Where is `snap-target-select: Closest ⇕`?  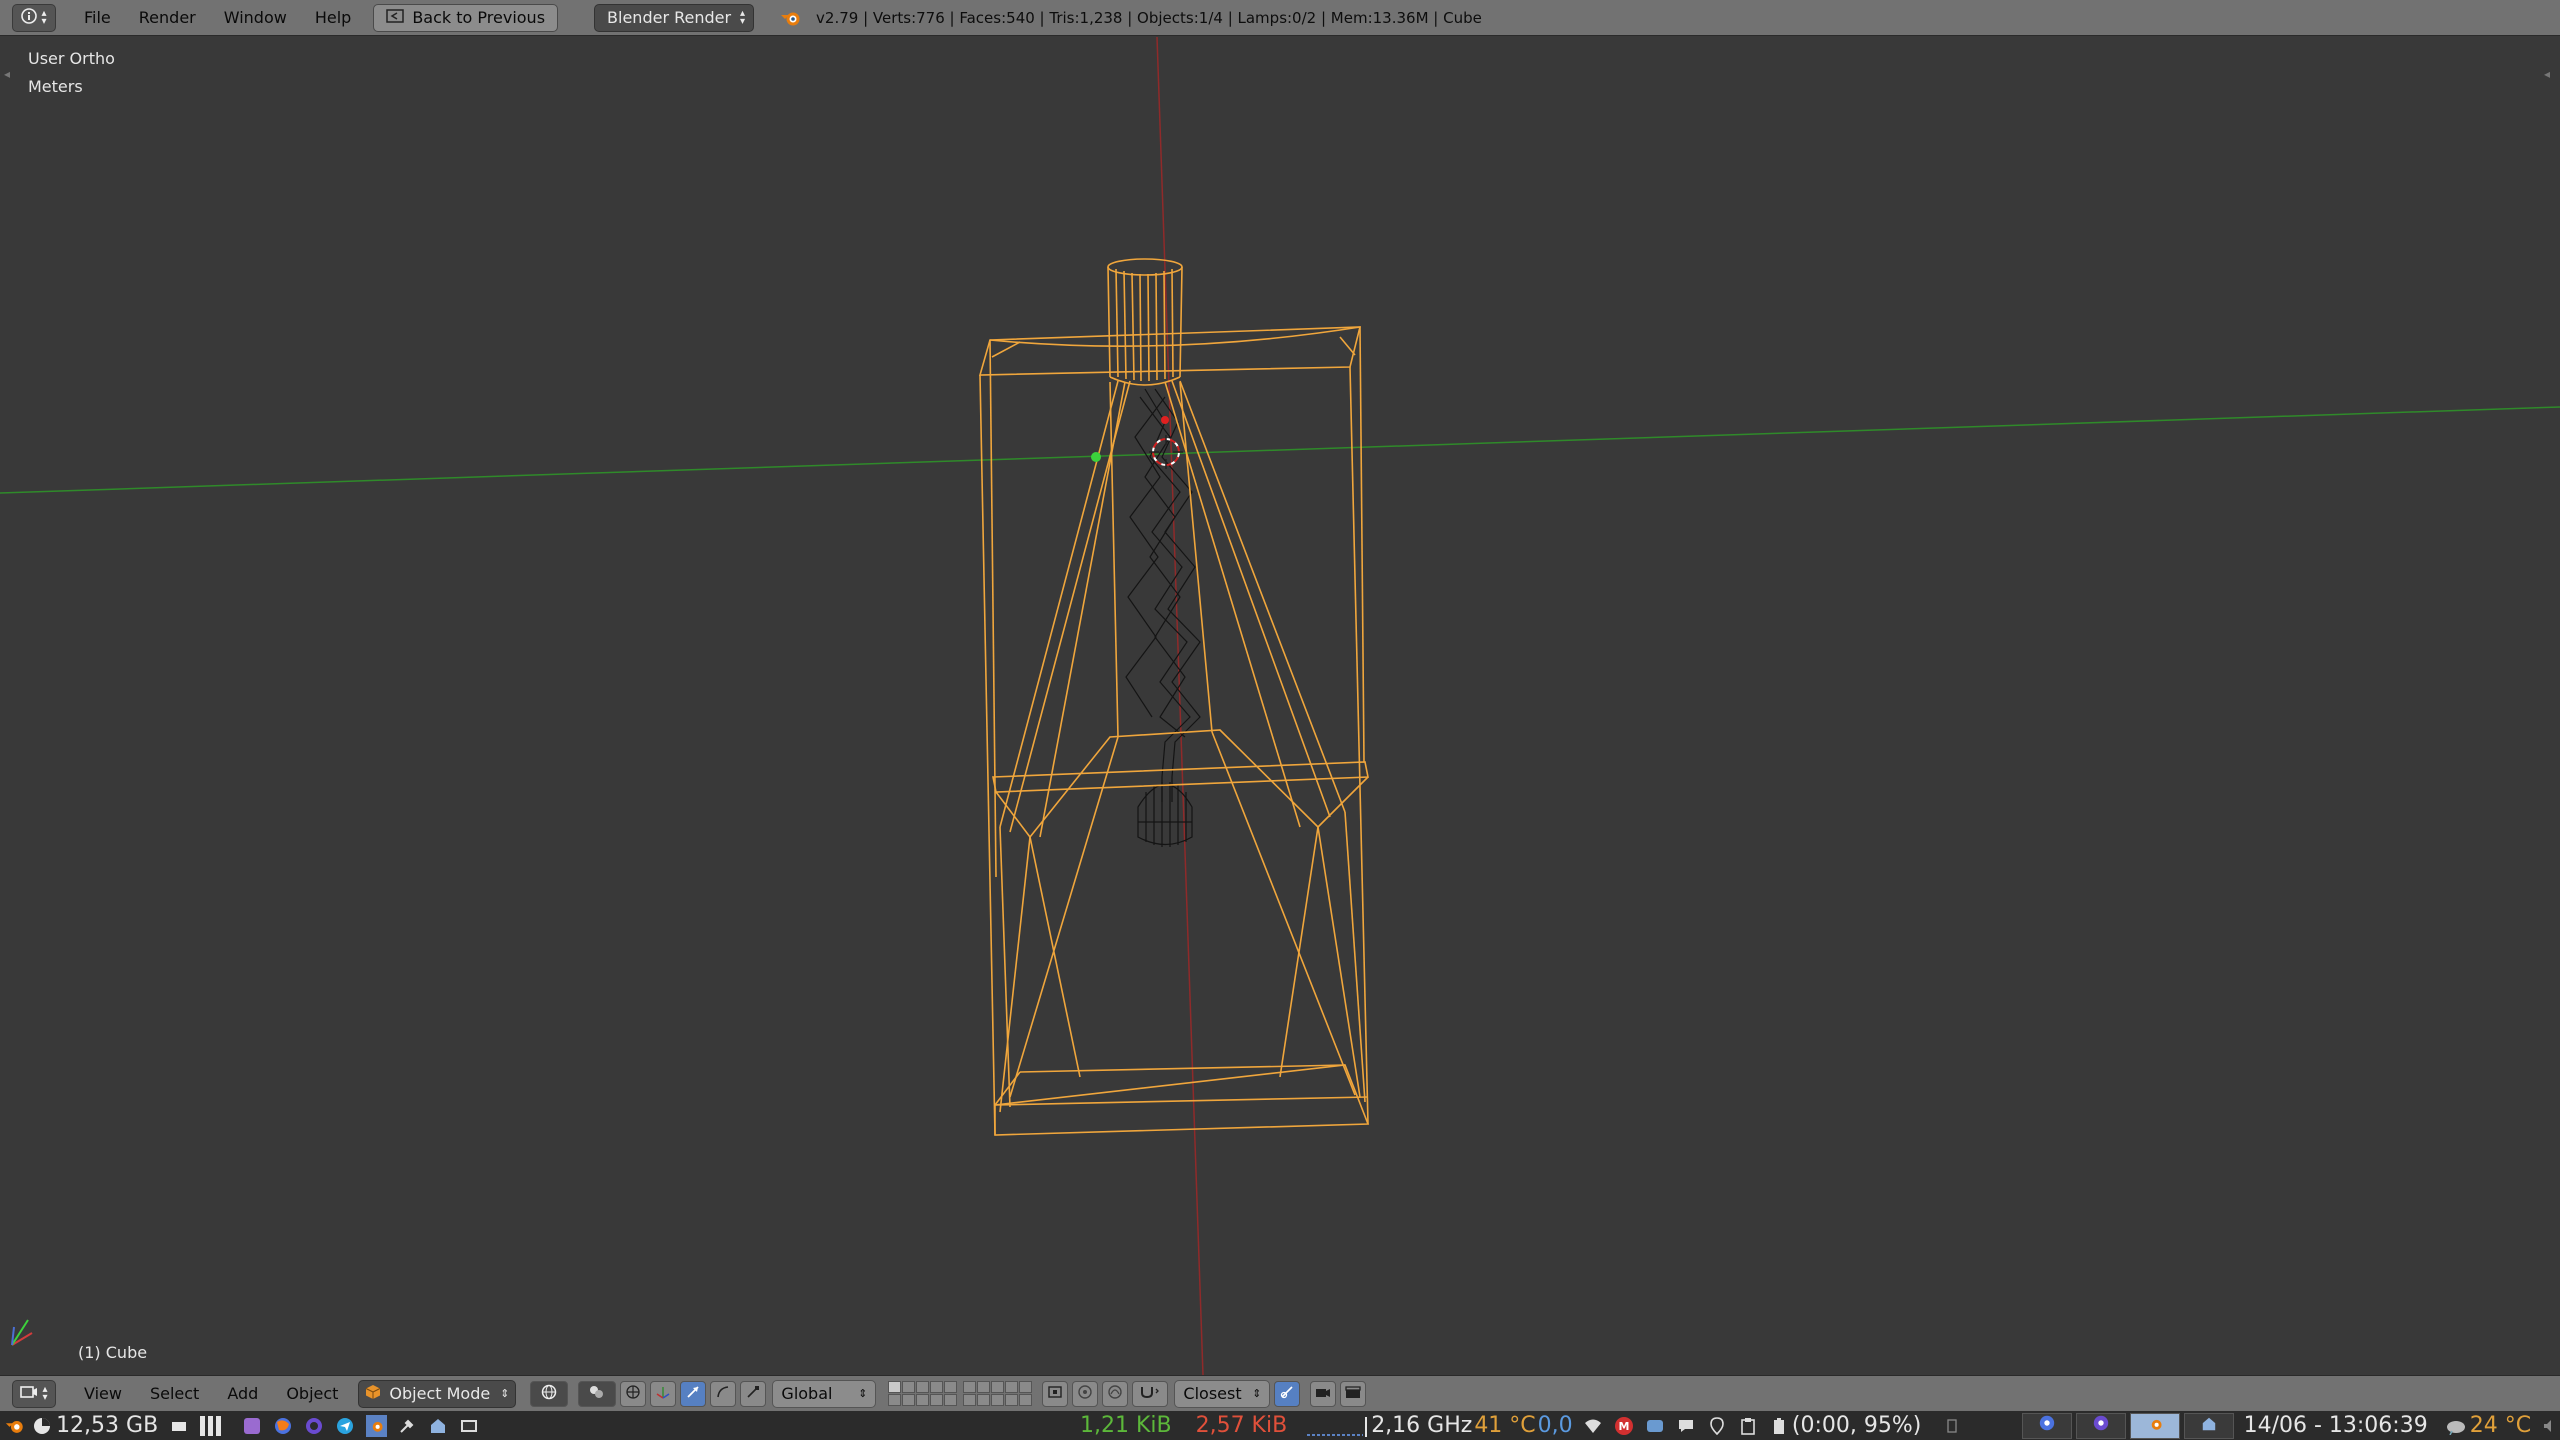
snap-target-select: Closest ⇕ is located at coordinates (1222, 1393).